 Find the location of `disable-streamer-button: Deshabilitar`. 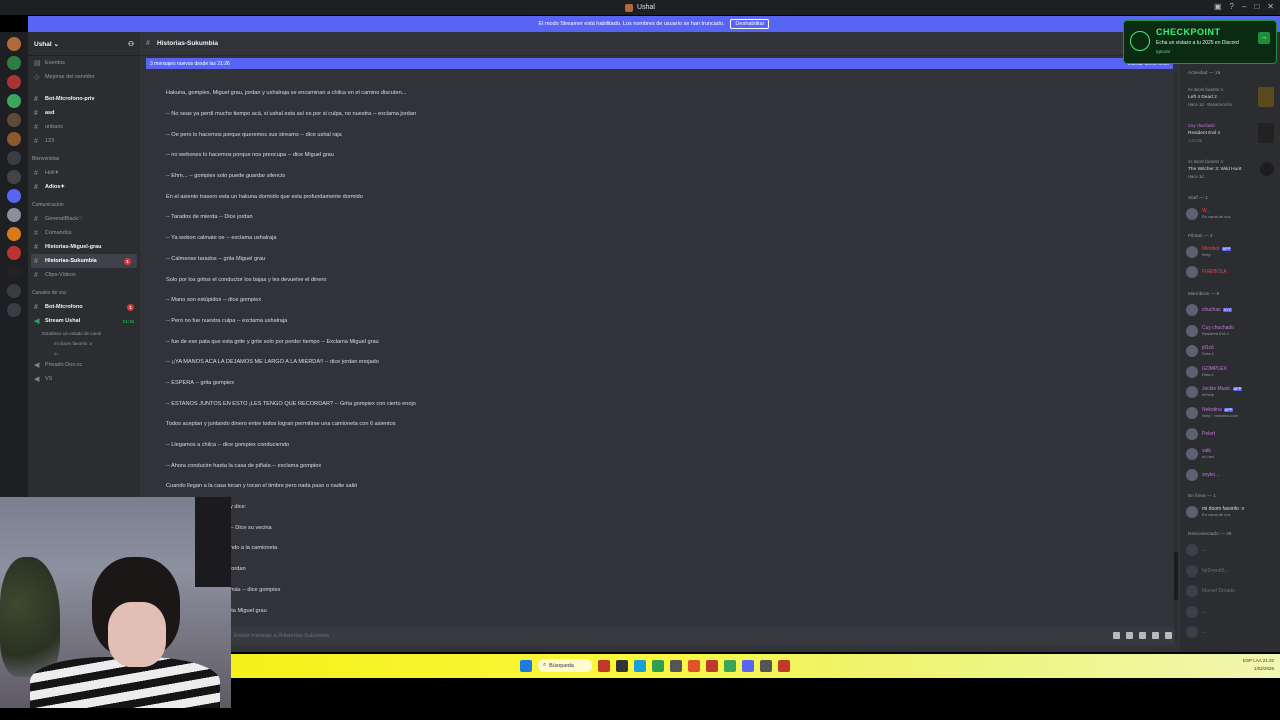

disable-streamer-button: Deshabilitar is located at coordinates (750, 24).